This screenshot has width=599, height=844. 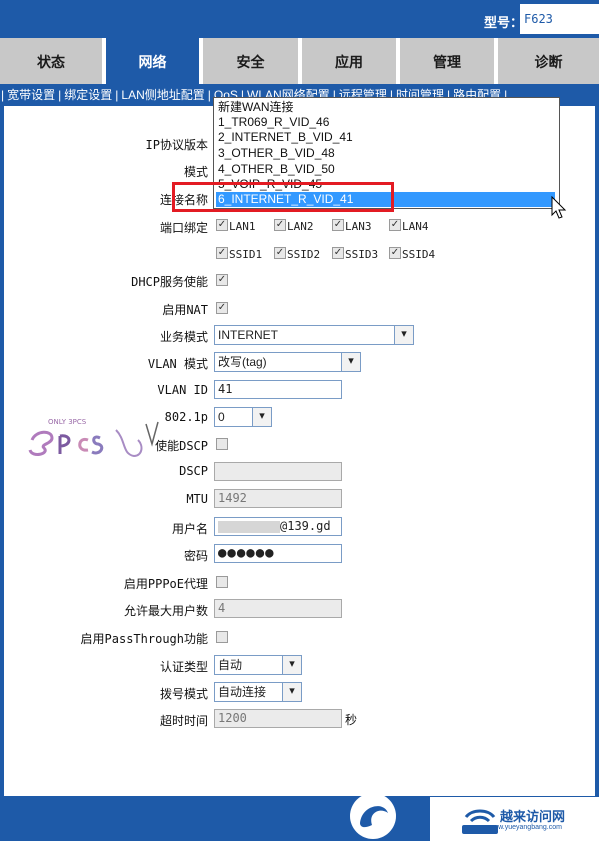 I want to click on mouse-cursor-icon, so click(x=559, y=207).